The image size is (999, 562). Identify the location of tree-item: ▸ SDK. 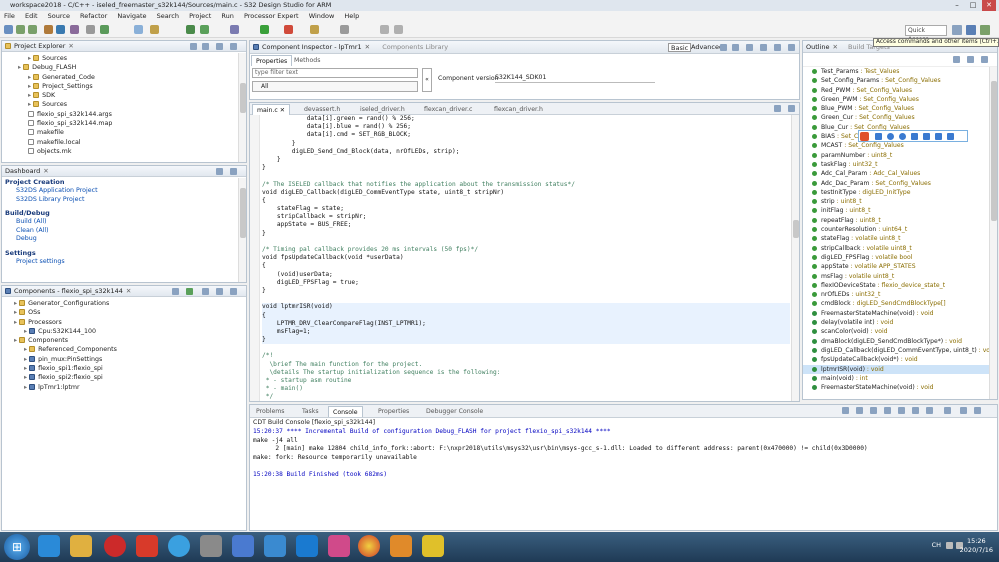
(124, 95).